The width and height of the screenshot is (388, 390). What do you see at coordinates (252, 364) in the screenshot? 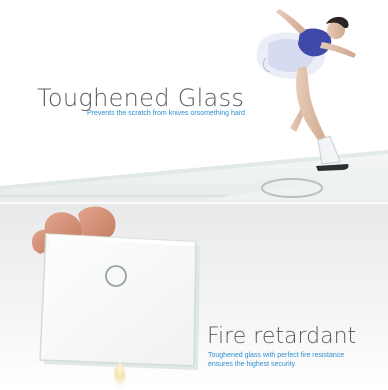
I see `fire-retardant-subtitle-line2: ensures the highest security` at bounding box center [252, 364].